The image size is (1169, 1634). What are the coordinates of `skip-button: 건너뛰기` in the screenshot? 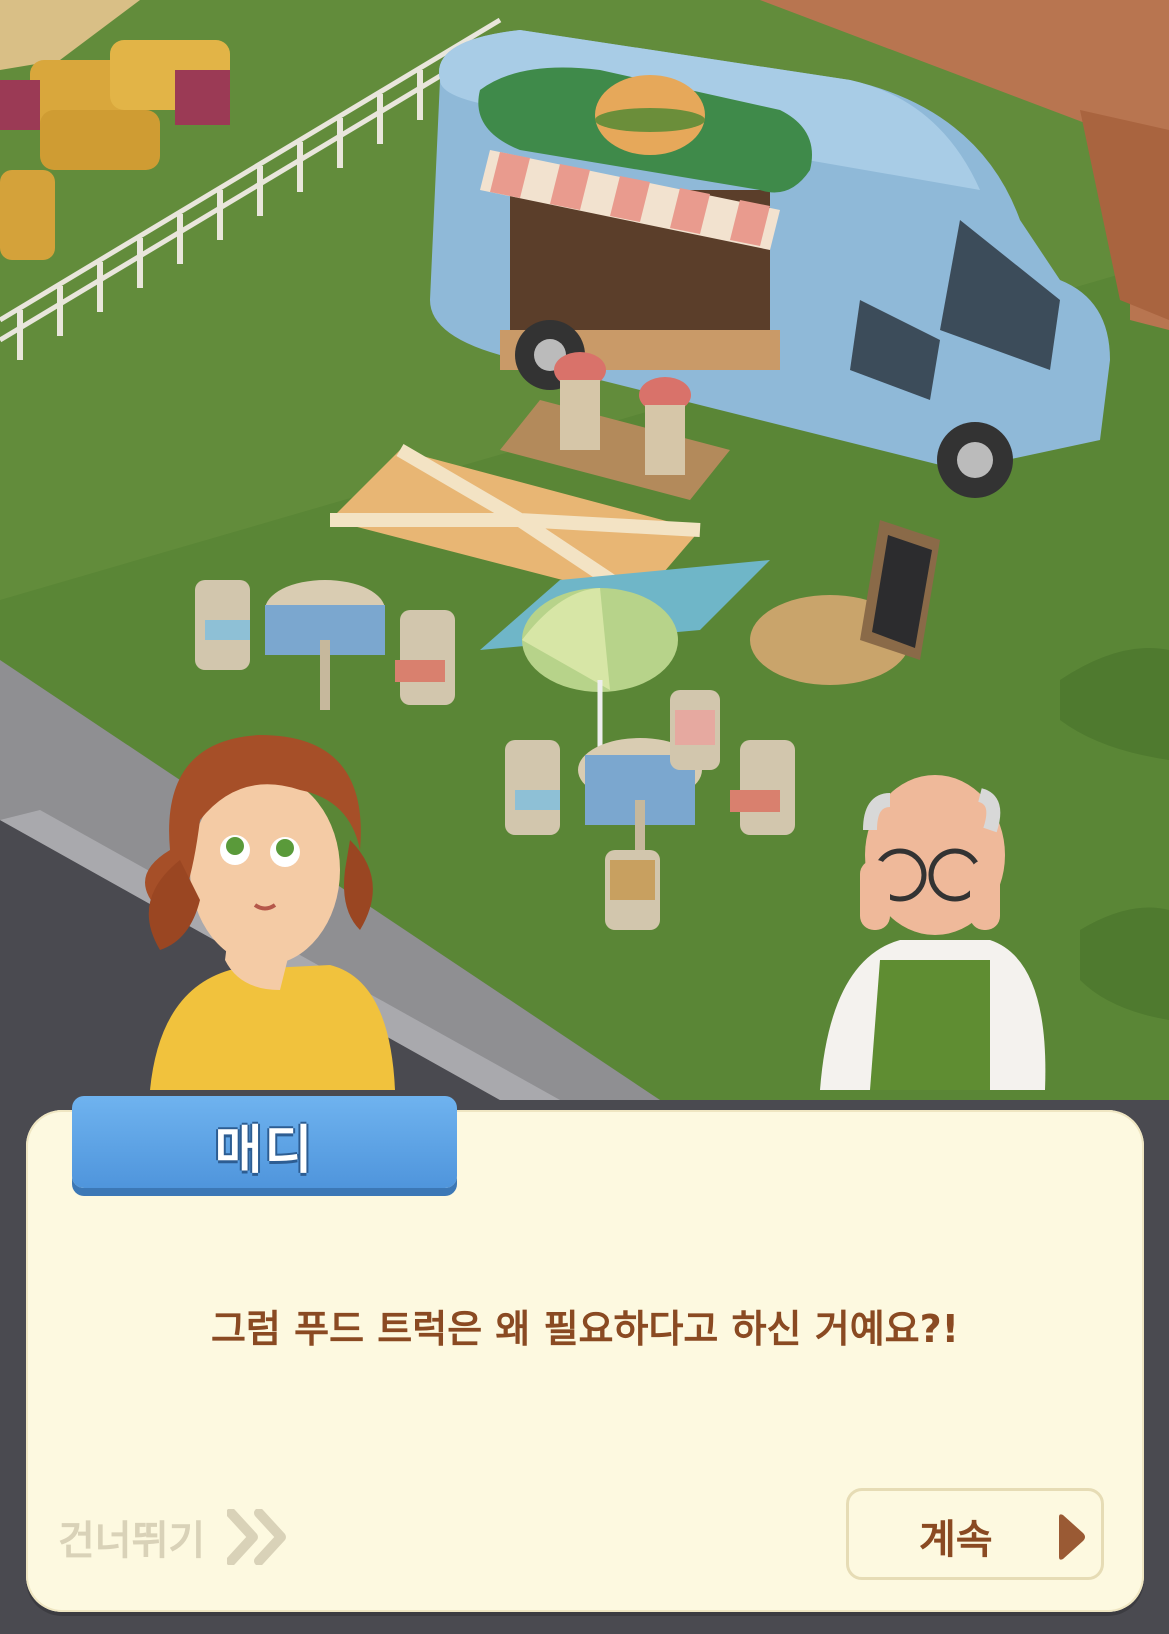 It's located at (174, 1537).